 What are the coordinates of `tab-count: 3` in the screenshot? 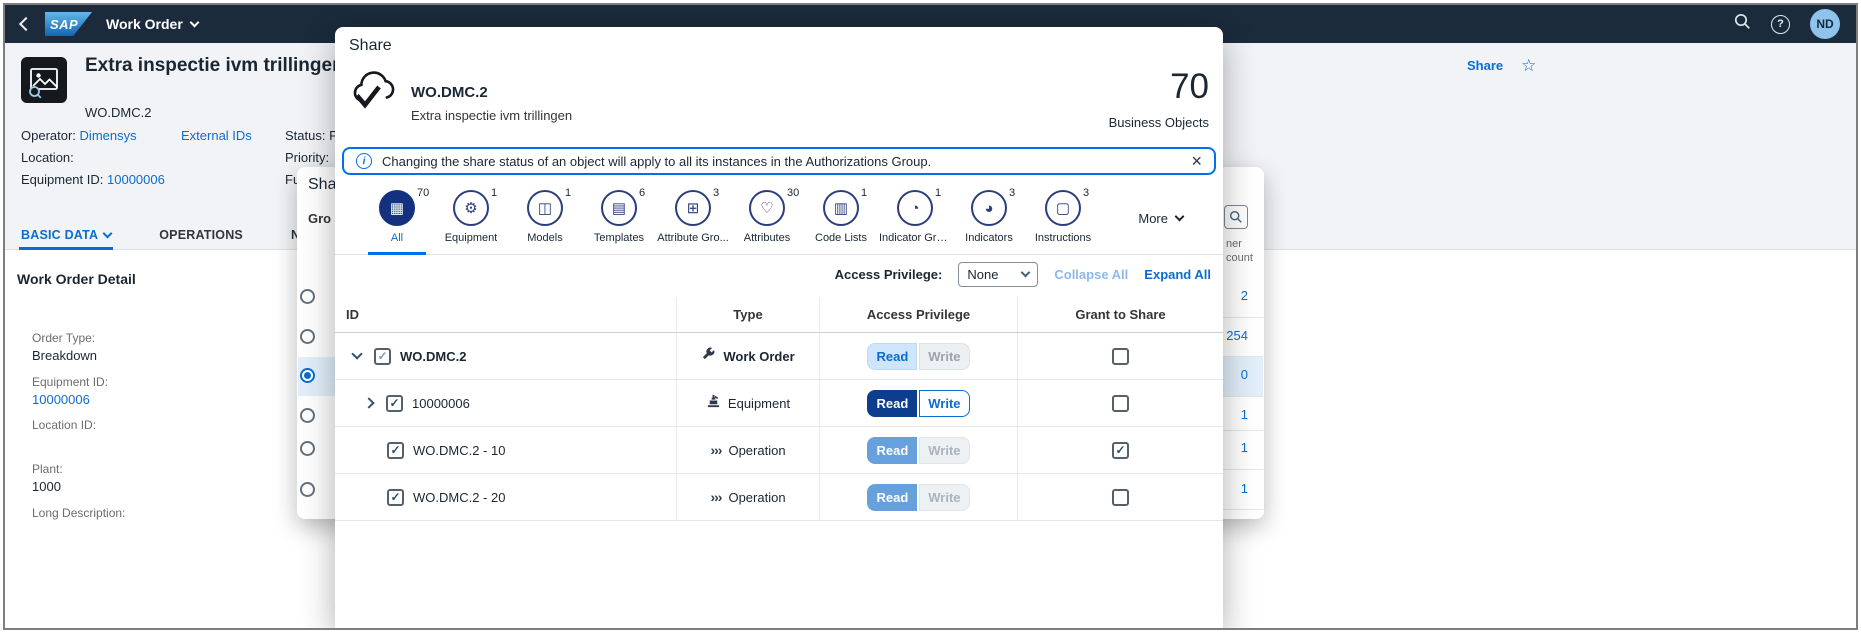 It's located at (1012, 193).